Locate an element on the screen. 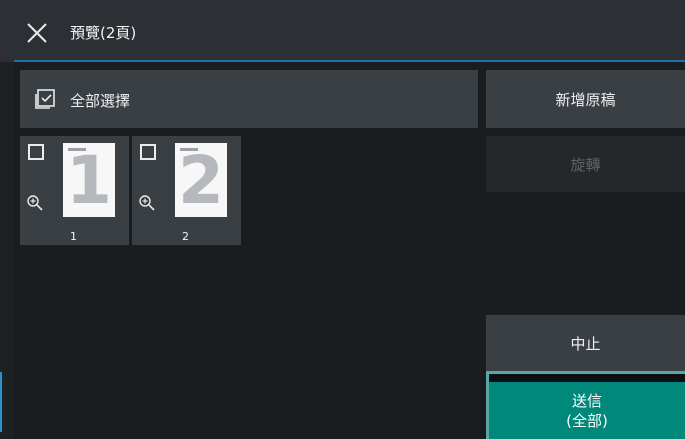  page-preview-digit: 1 is located at coordinates (89, 180).